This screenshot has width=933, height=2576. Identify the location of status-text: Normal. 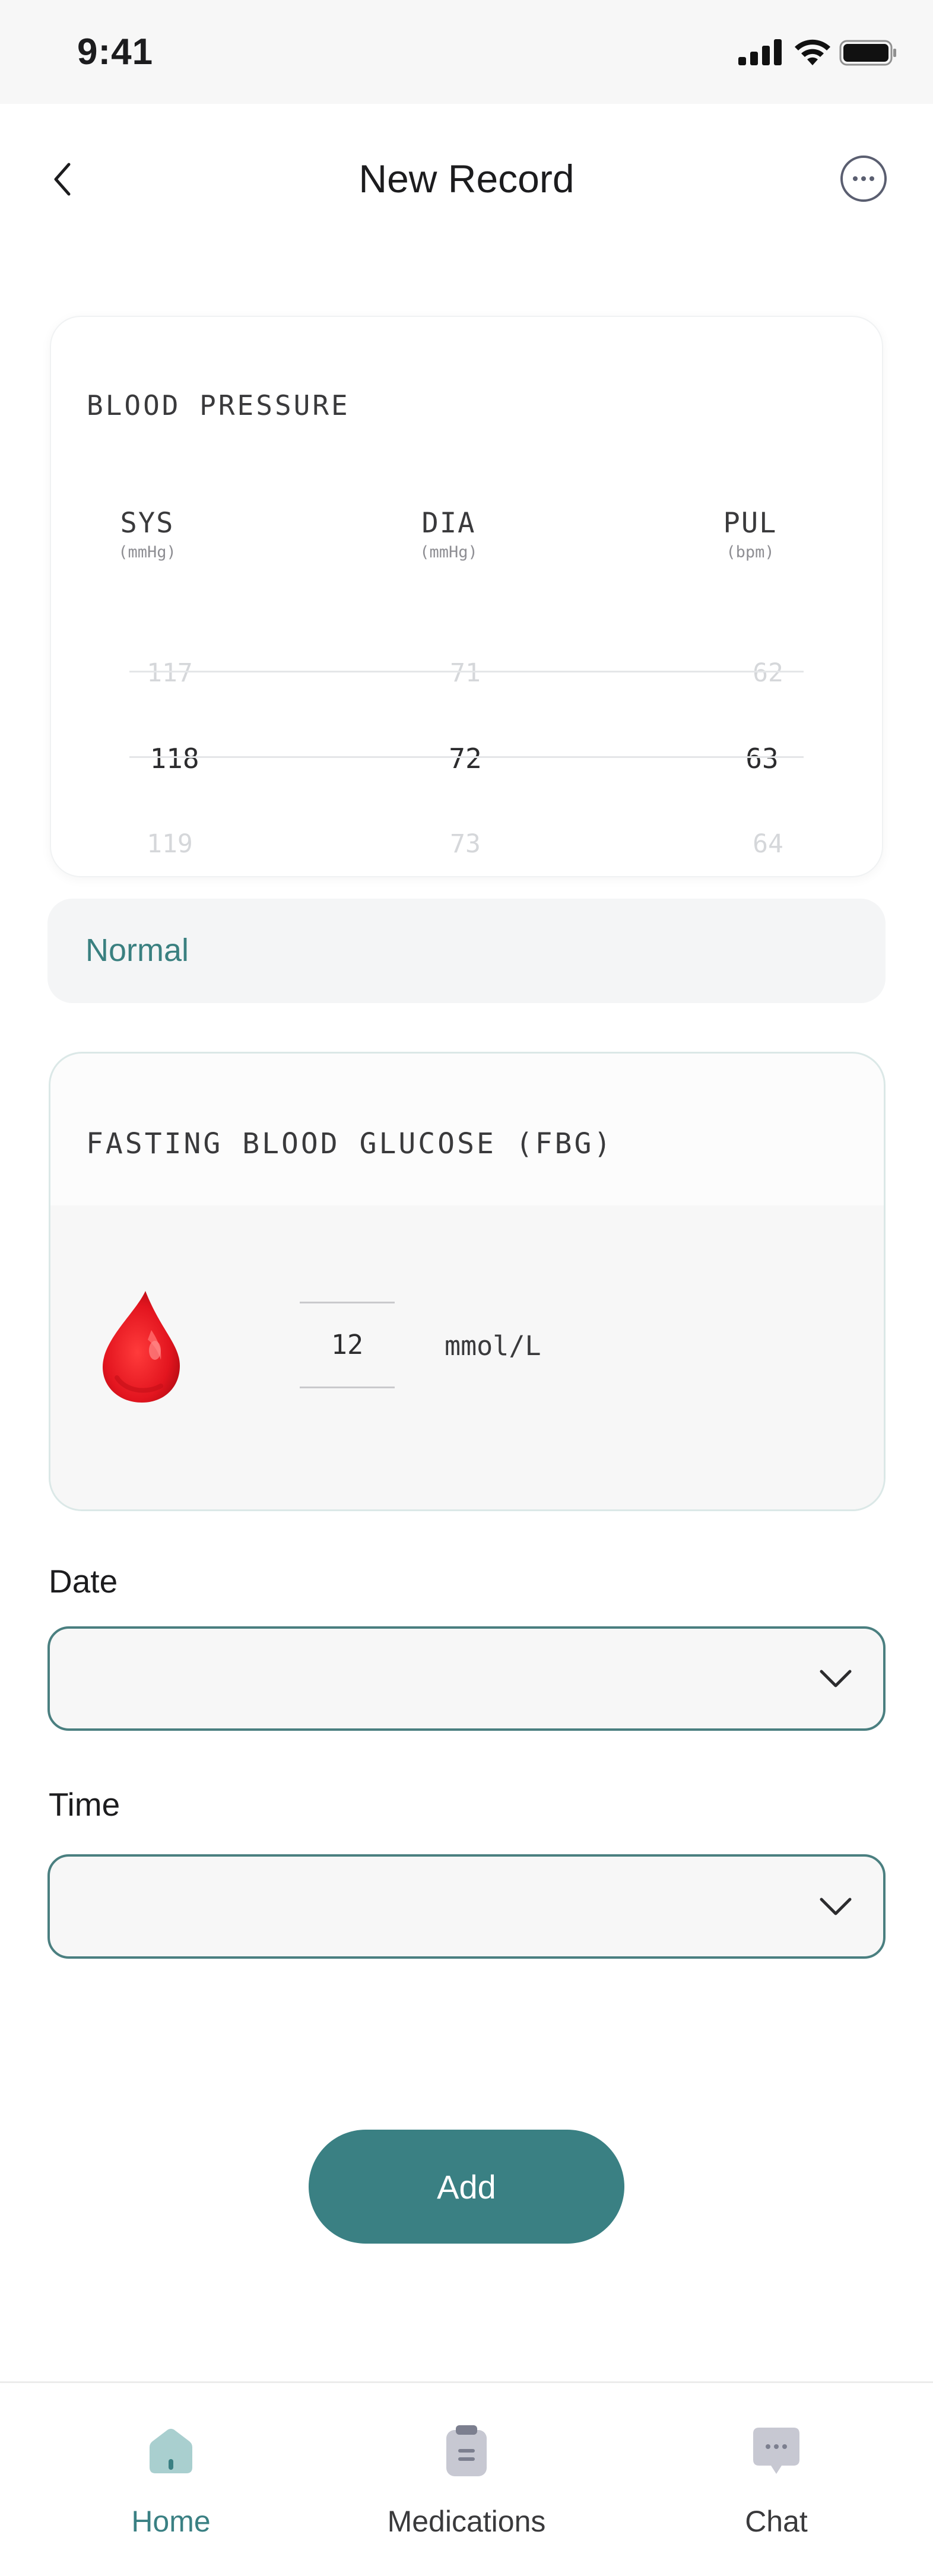
(137, 950).